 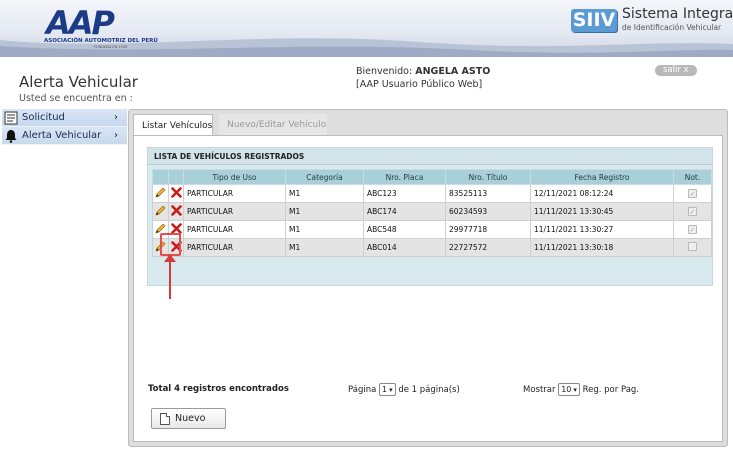 I want to click on page-suffix: de 1 página(s), so click(x=429, y=390).